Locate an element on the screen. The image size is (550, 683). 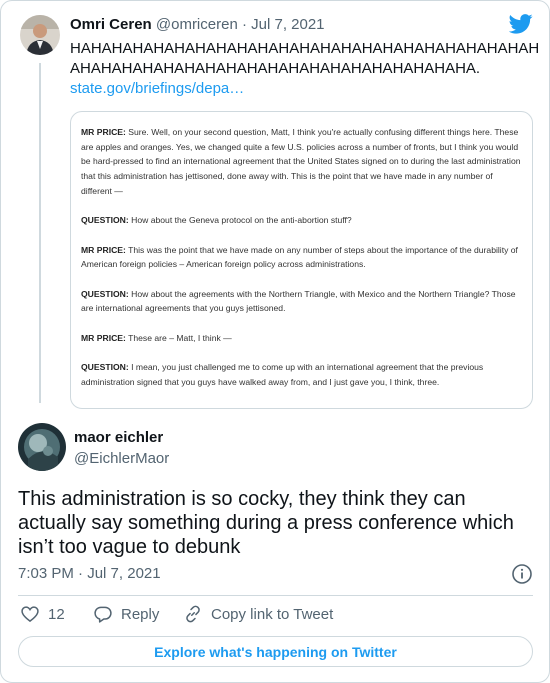
like-count: 12 is located at coordinates (56, 614).